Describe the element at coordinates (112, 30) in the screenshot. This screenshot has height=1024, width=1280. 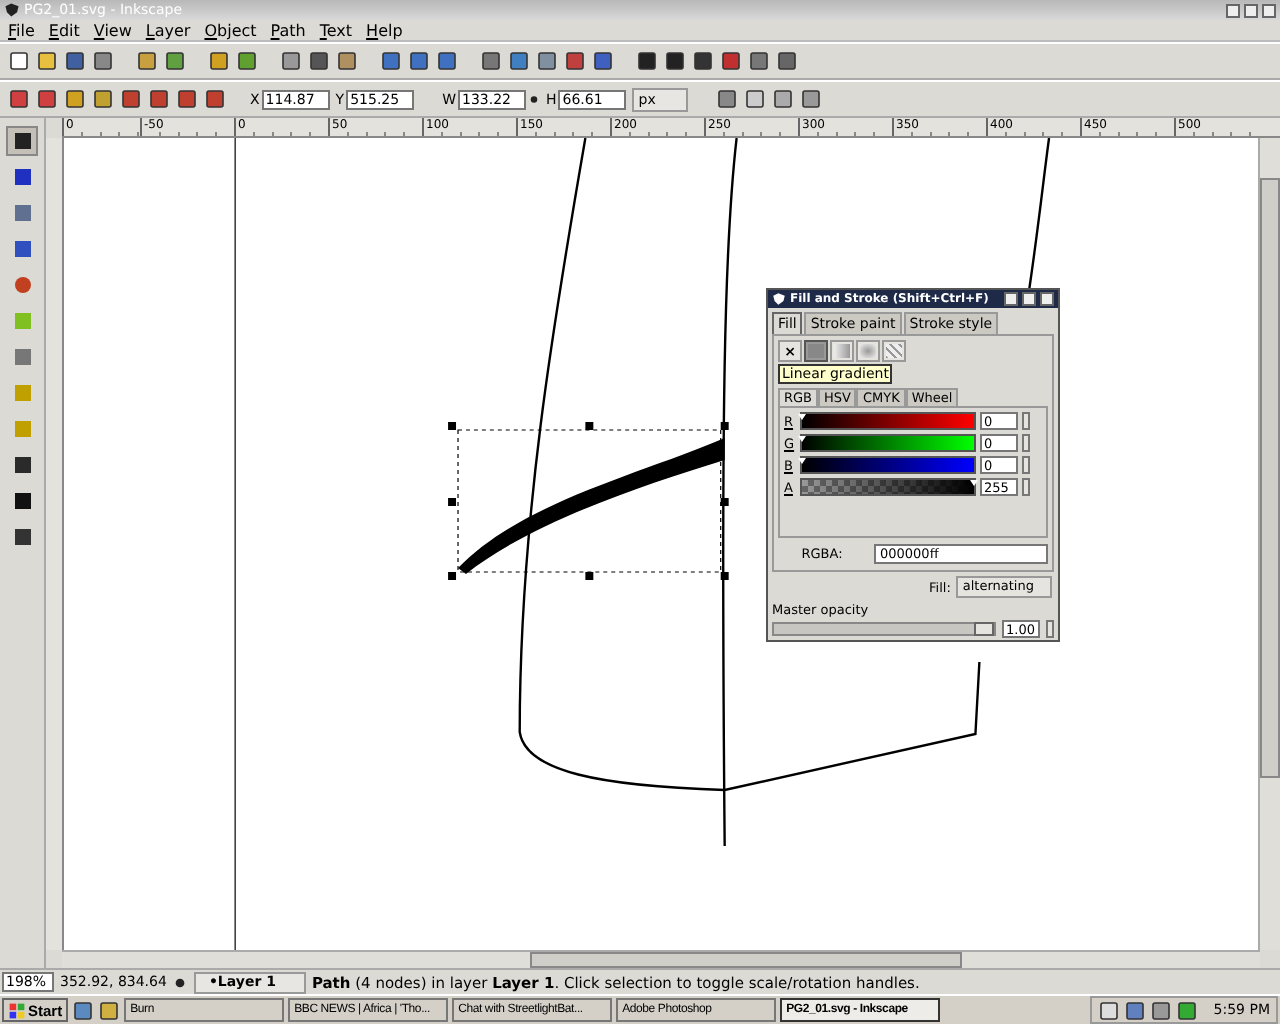
I see `menu-item: View` at that location.